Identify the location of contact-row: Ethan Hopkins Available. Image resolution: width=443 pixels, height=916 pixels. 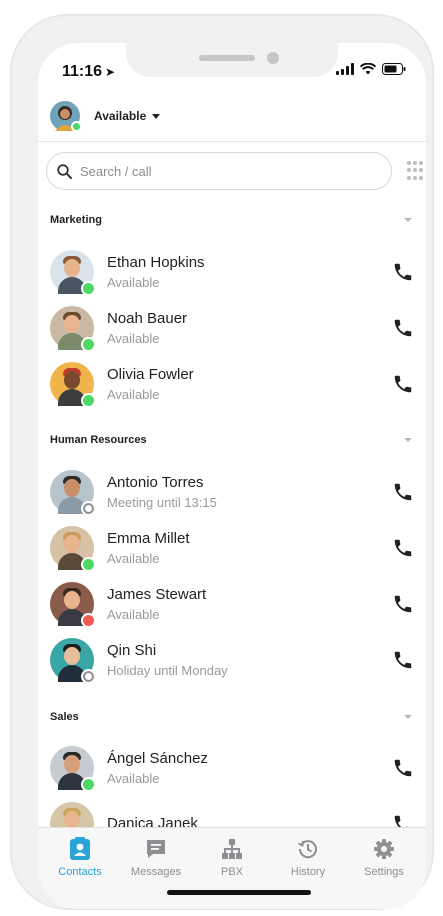
(232, 272).